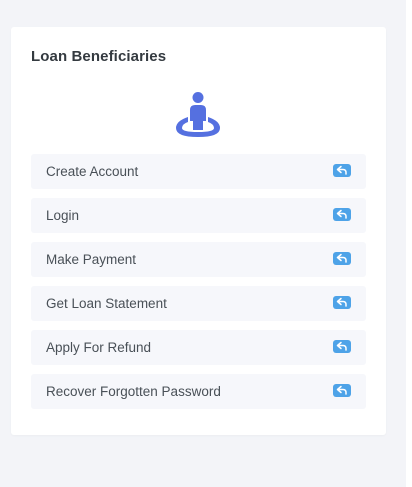 The image size is (412, 487). Describe the element at coordinates (106, 303) in the screenshot. I see `list-item-label: Get Loan Statement` at that location.